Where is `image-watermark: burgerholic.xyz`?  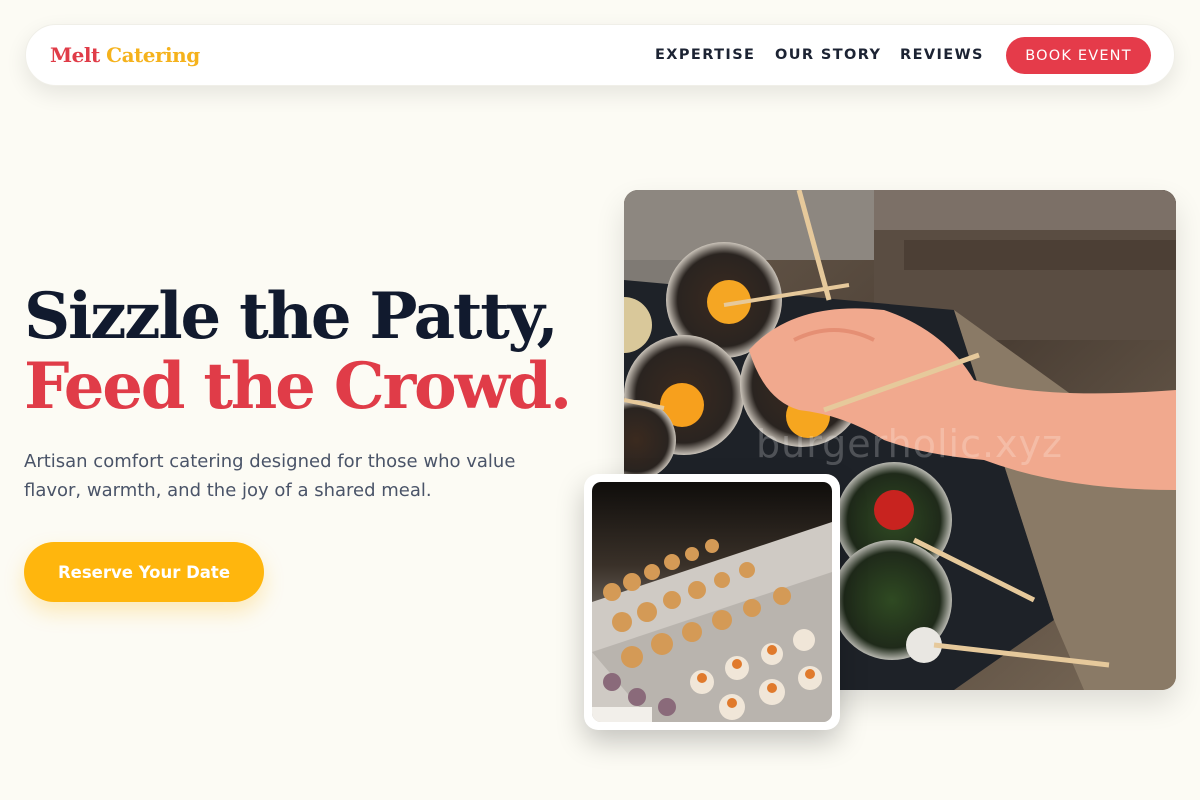 image-watermark: burgerholic.xyz is located at coordinates (909, 444).